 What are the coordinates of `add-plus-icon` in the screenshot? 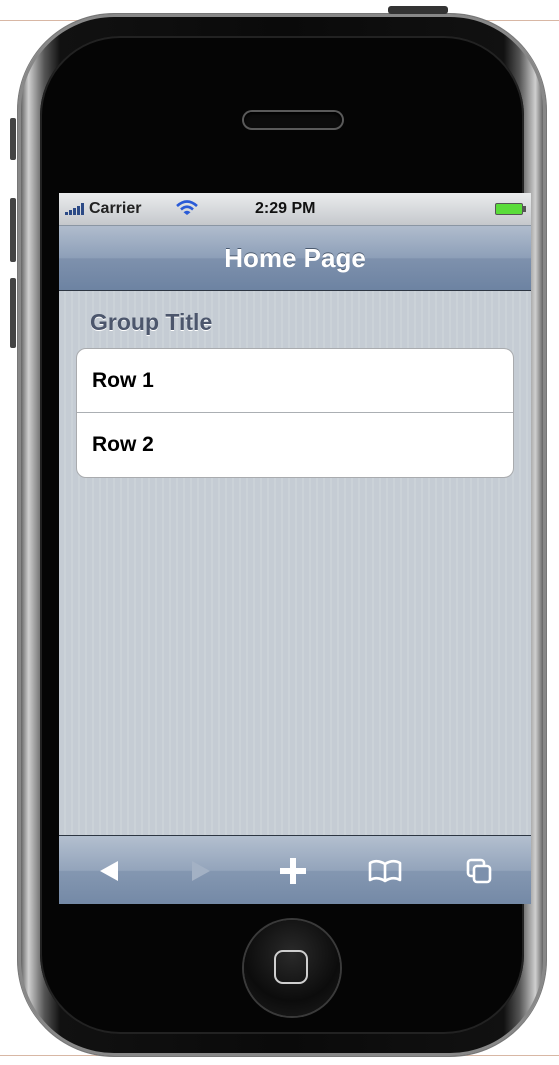 It's located at (293, 870).